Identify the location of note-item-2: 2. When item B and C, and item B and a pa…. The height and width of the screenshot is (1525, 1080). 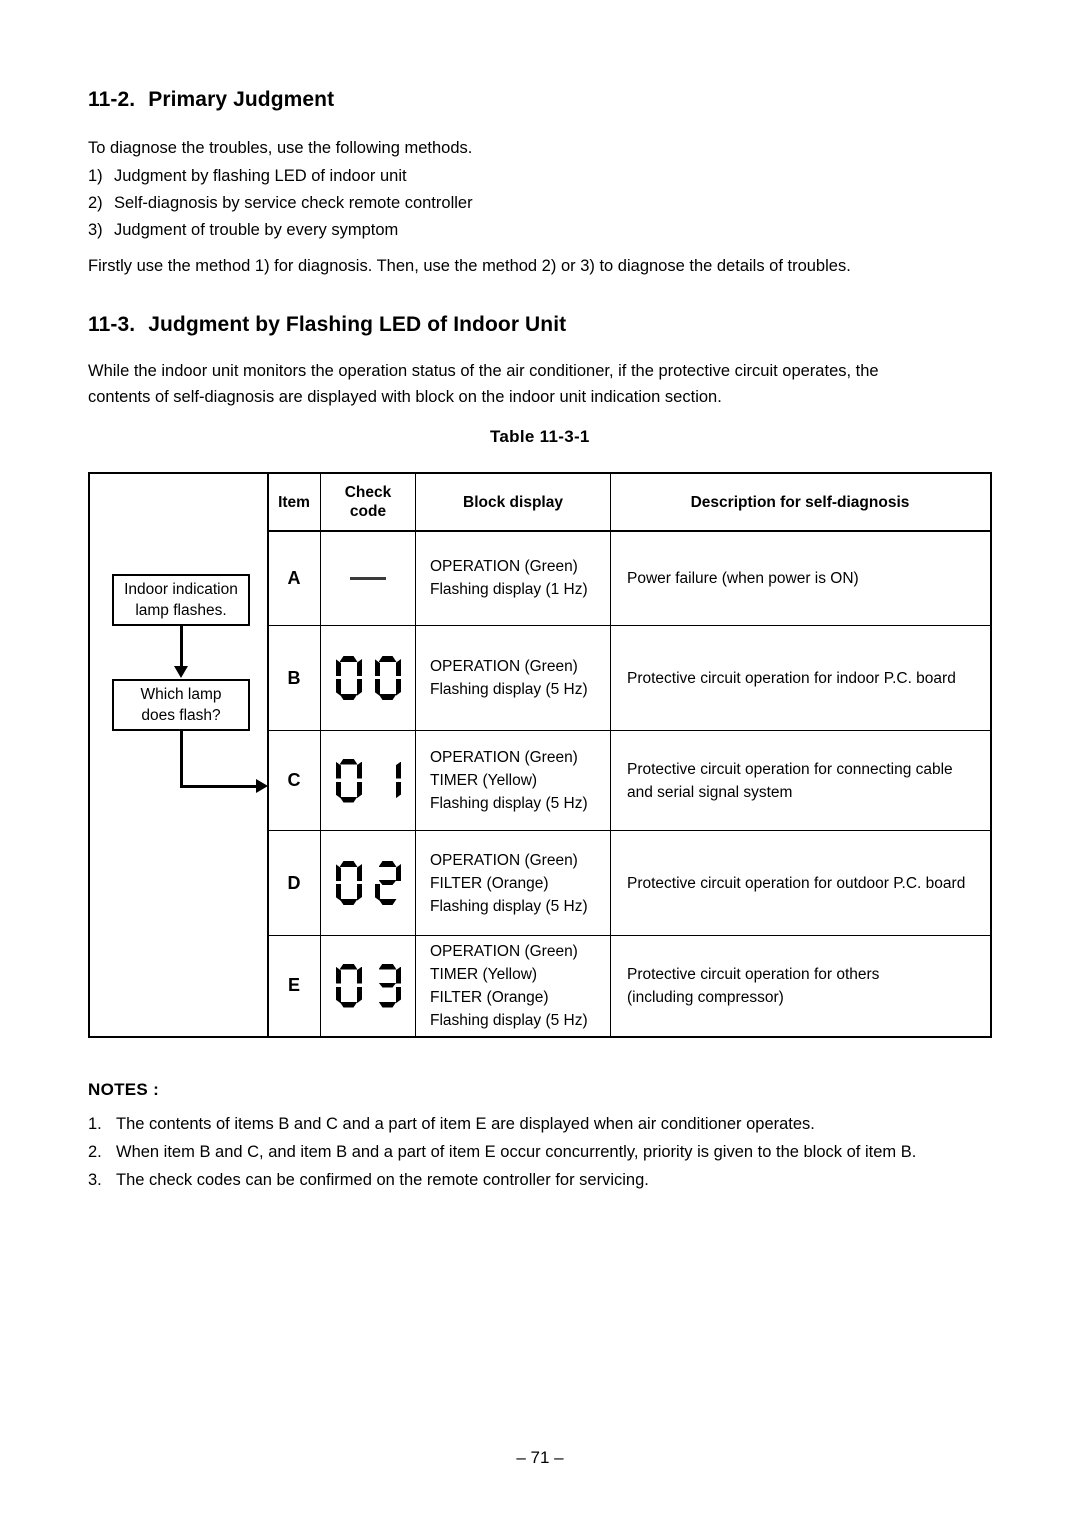
(502, 1152).